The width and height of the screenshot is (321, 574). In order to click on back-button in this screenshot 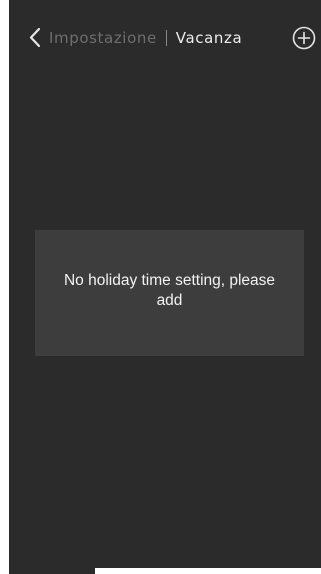, I will do `click(38, 38)`.